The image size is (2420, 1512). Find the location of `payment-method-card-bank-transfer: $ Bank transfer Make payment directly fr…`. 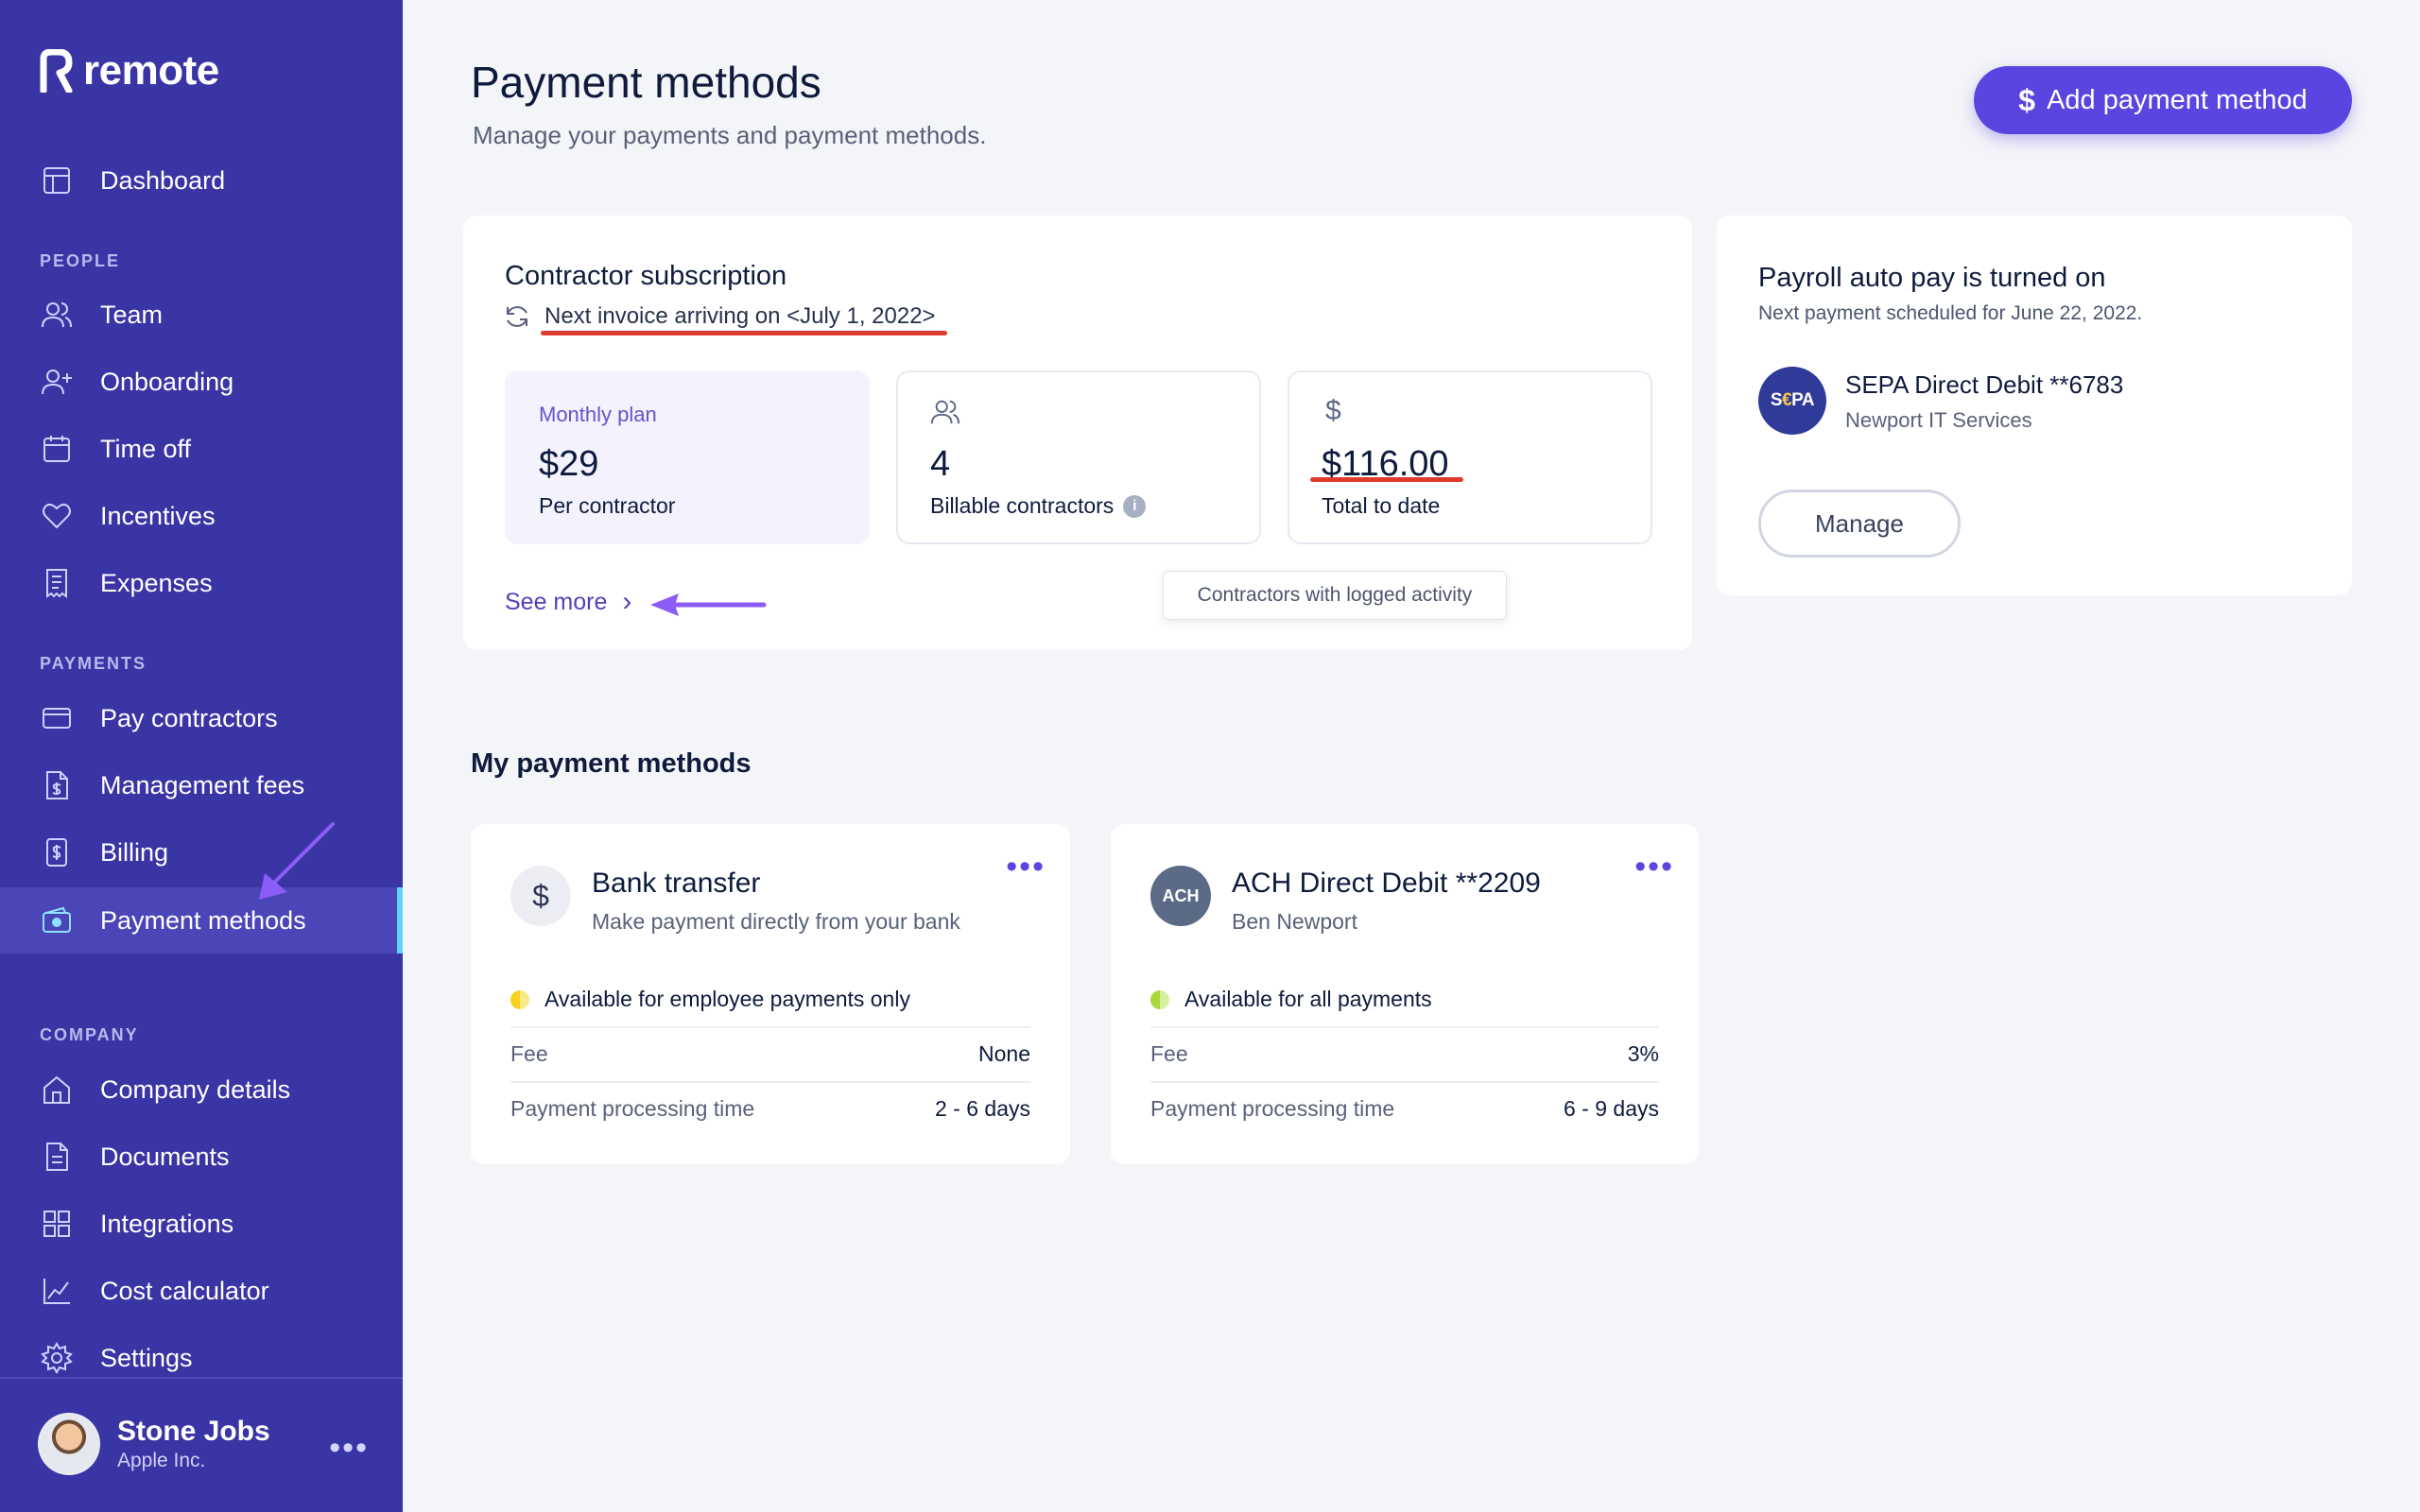

payment-method-card-bank-transfer: $ Bank transfer Make payment directly fr… is located at coordinates (770, 994).